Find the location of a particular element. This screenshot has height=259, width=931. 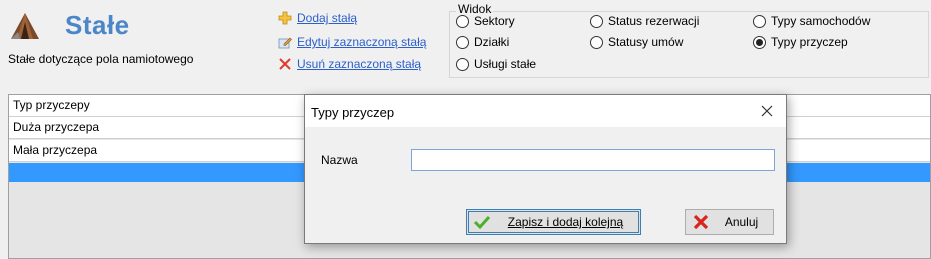

dialog-titlebar: Typy przyczep is located at coordinates (545, 111).